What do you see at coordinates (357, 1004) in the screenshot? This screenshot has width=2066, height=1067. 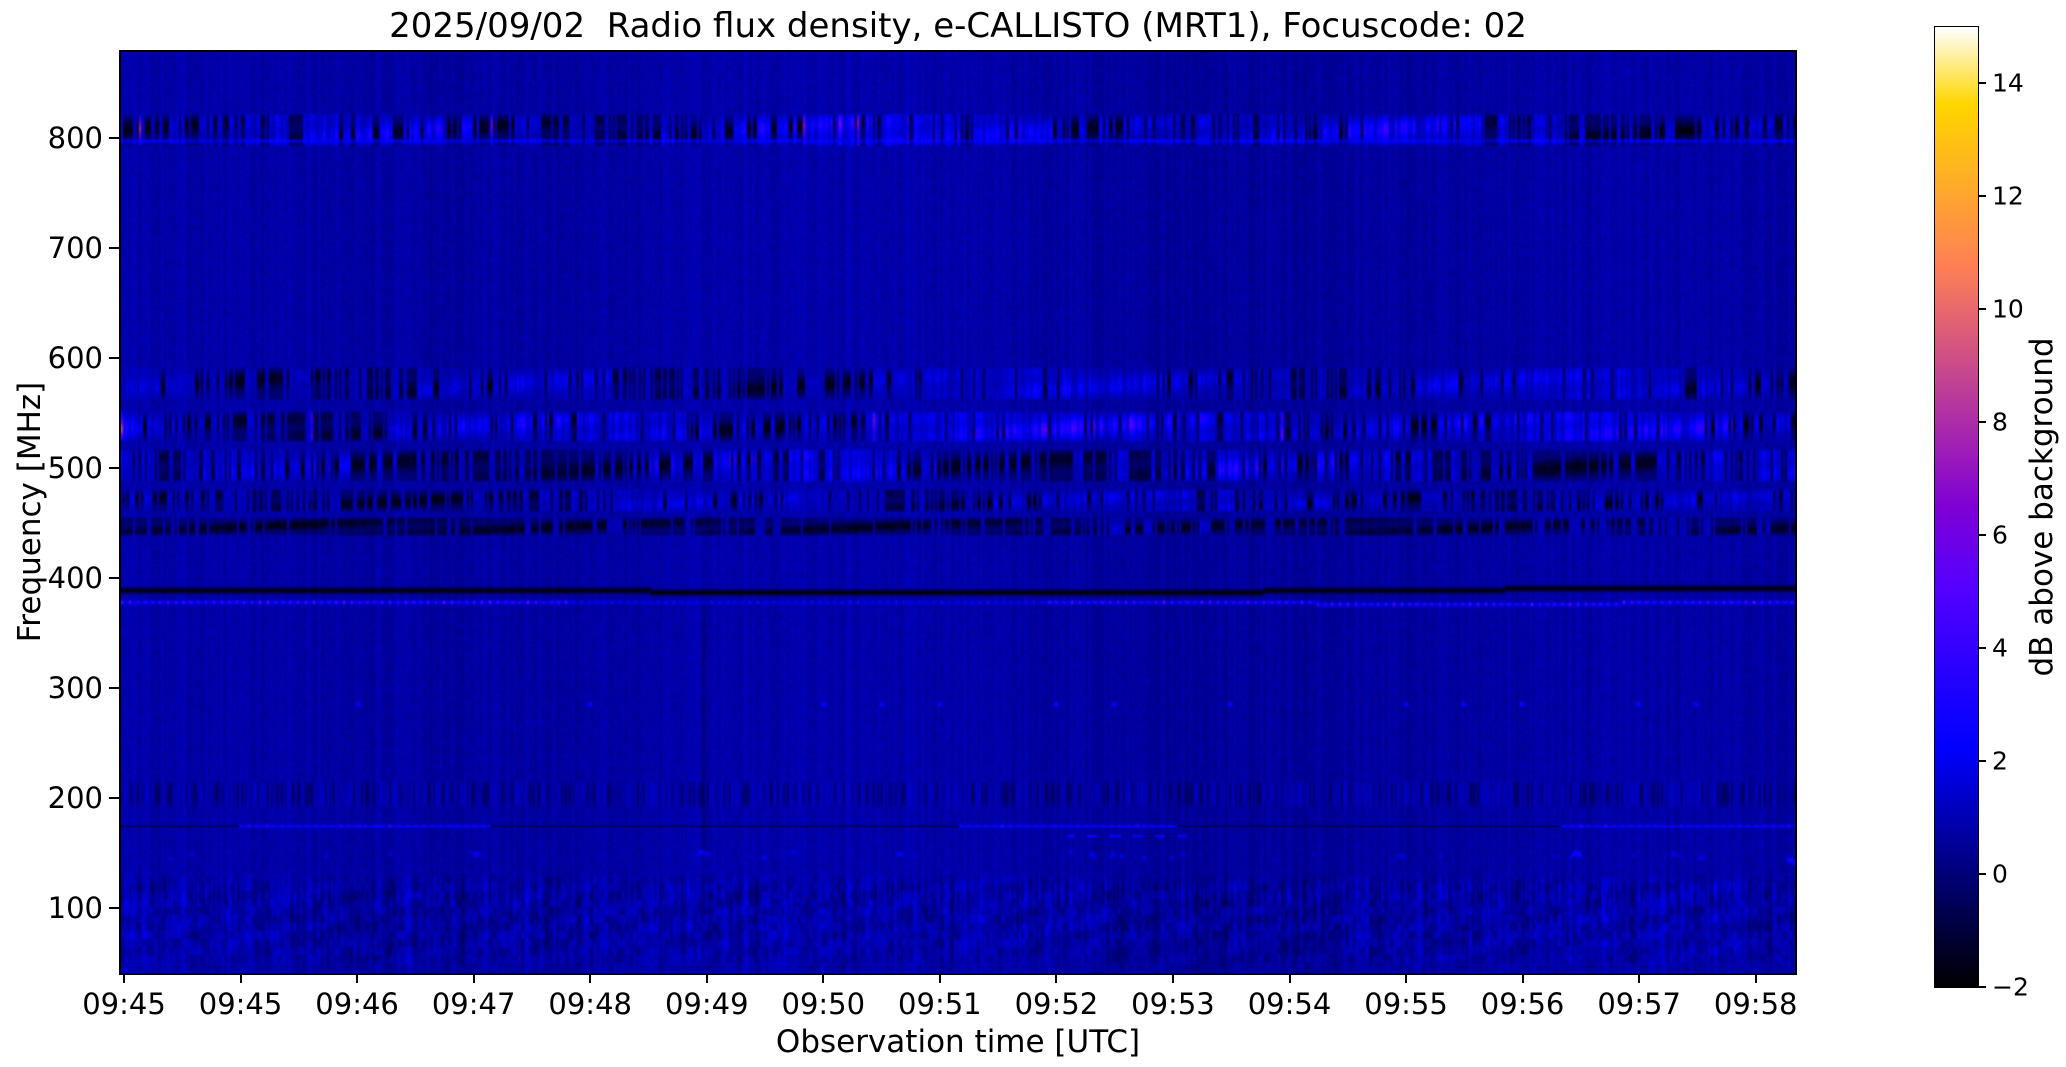 I see `x-tick-label: 09:46` at bounding box center [357, 1004].